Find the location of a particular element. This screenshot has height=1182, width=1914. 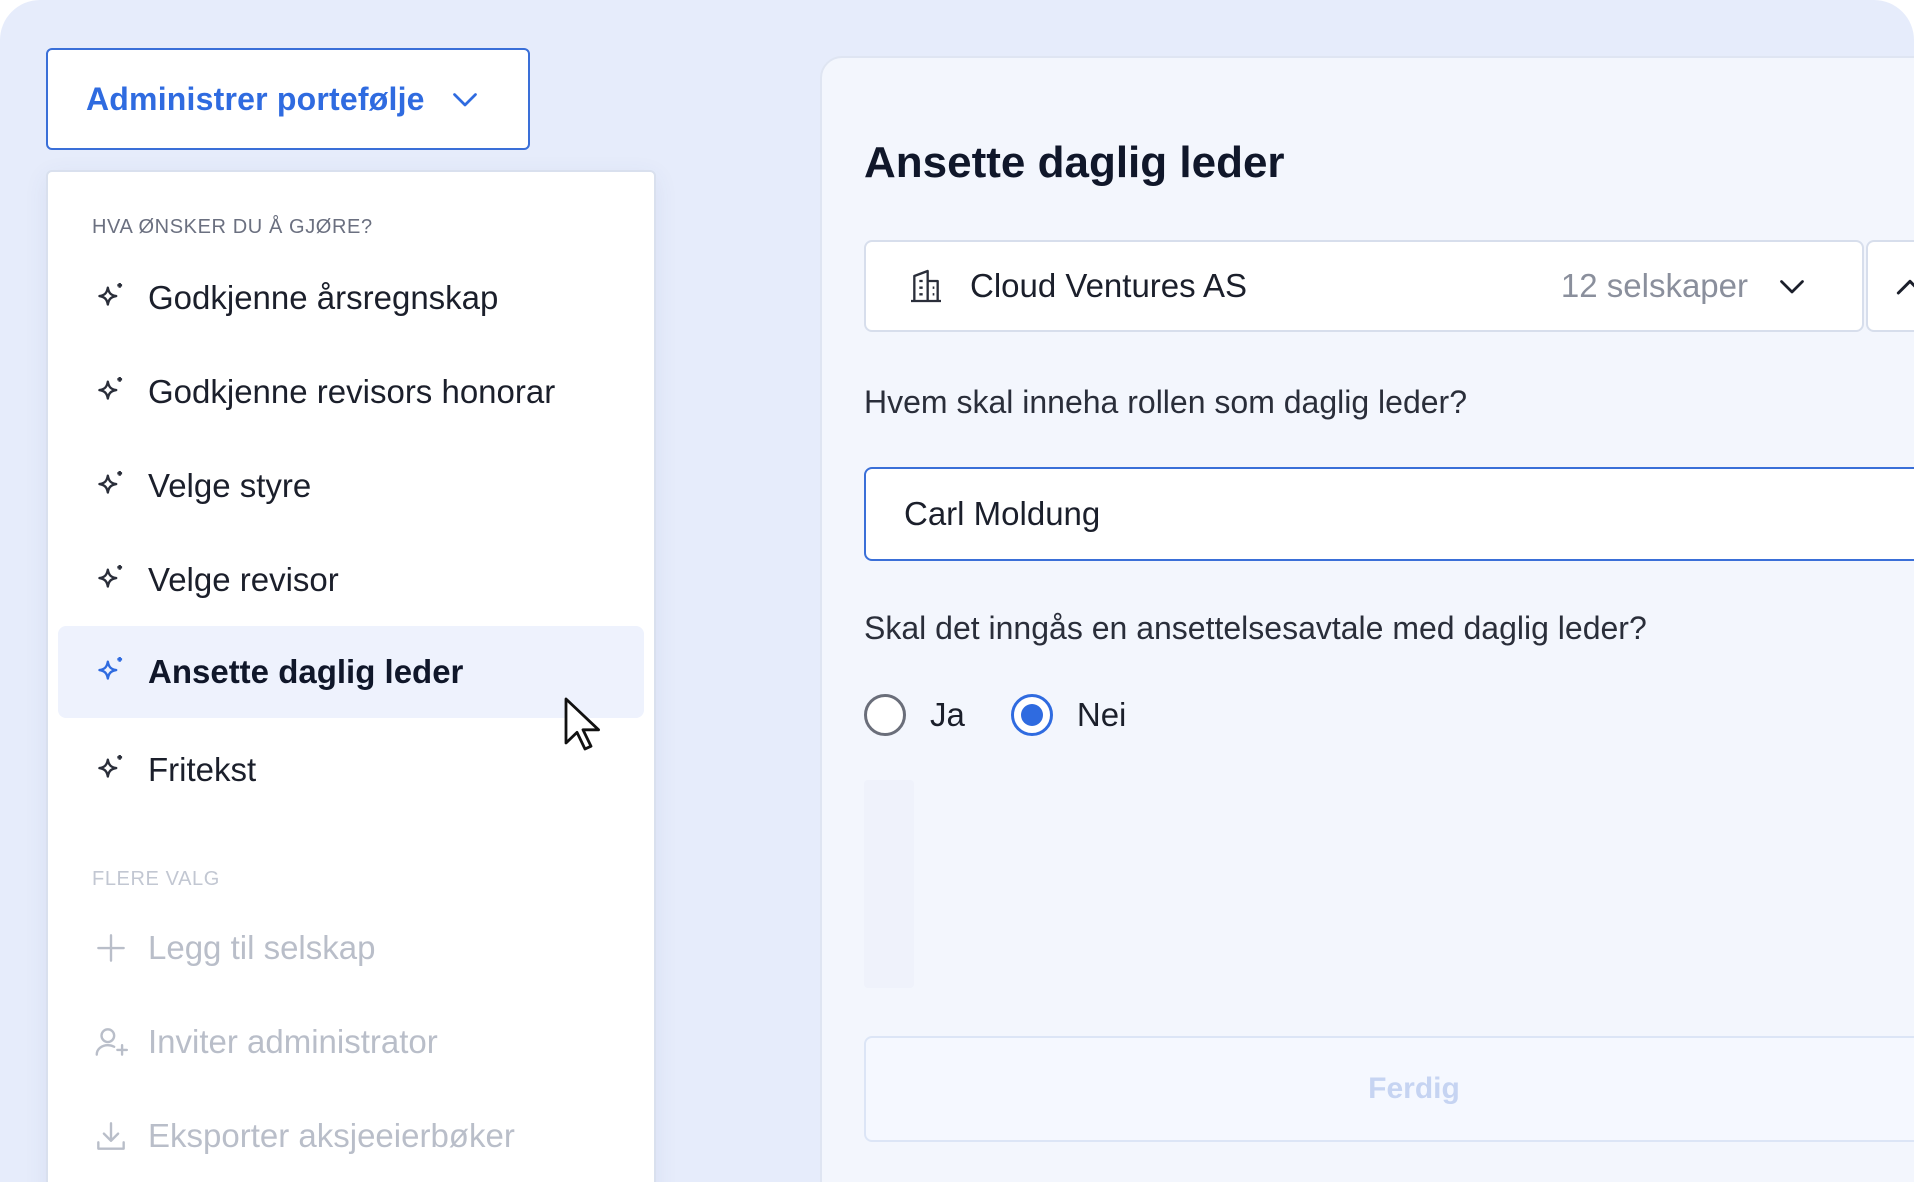

general-manager-name-input is located at coordinates (1389, 514).